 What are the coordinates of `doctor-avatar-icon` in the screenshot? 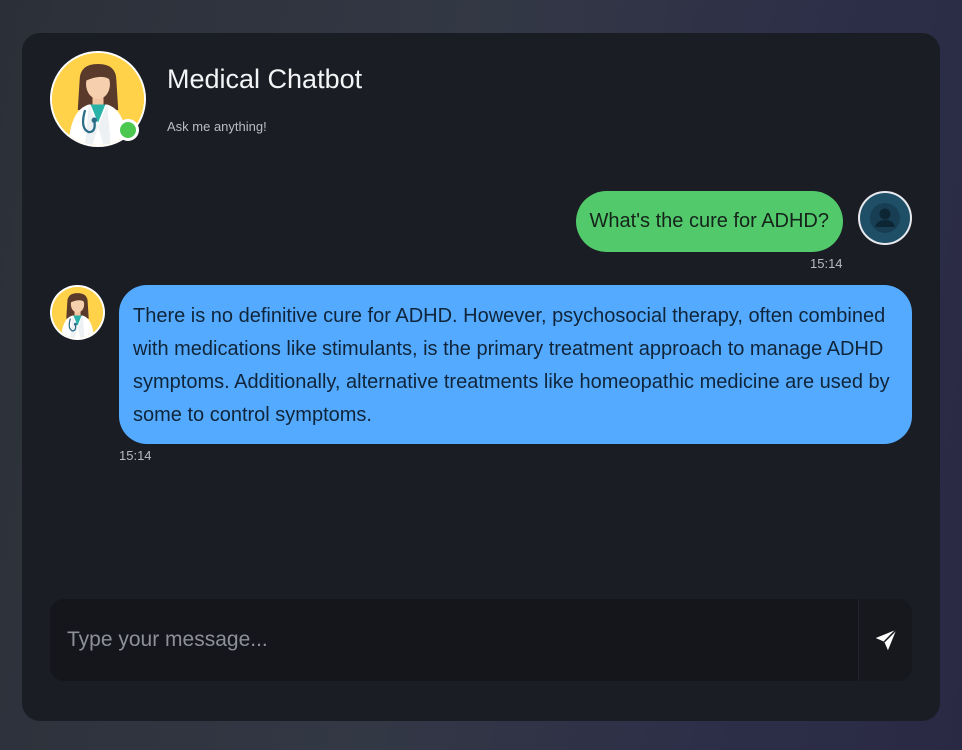 It's located at (77, 312).